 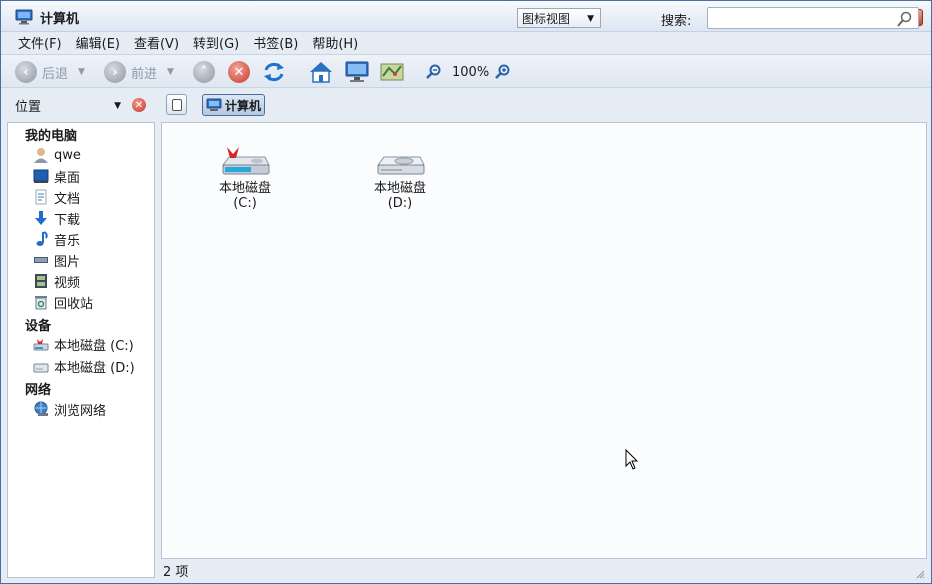 I want to click on drive-letter: (C:), so click(x=245, y=203).